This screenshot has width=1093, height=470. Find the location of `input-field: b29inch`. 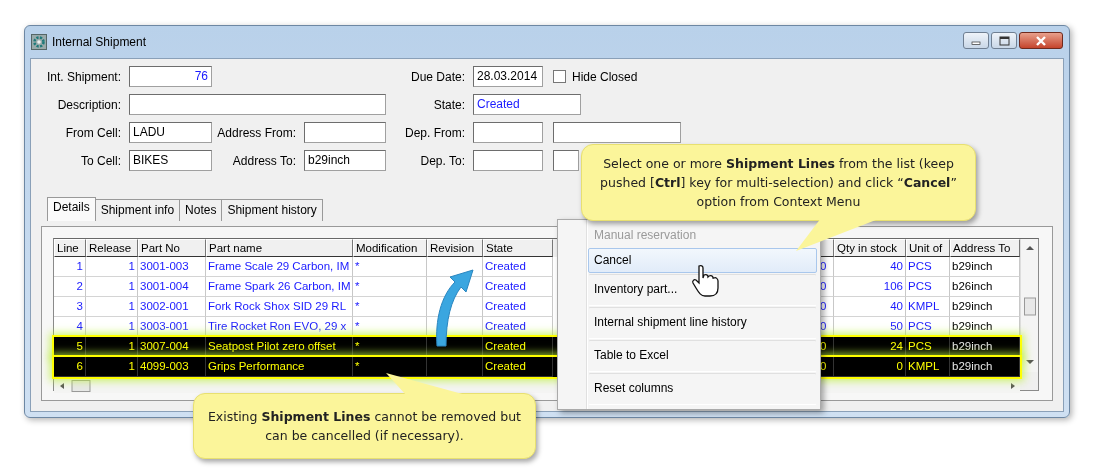

input-field: b29inch is located at coordinates (345, 160).